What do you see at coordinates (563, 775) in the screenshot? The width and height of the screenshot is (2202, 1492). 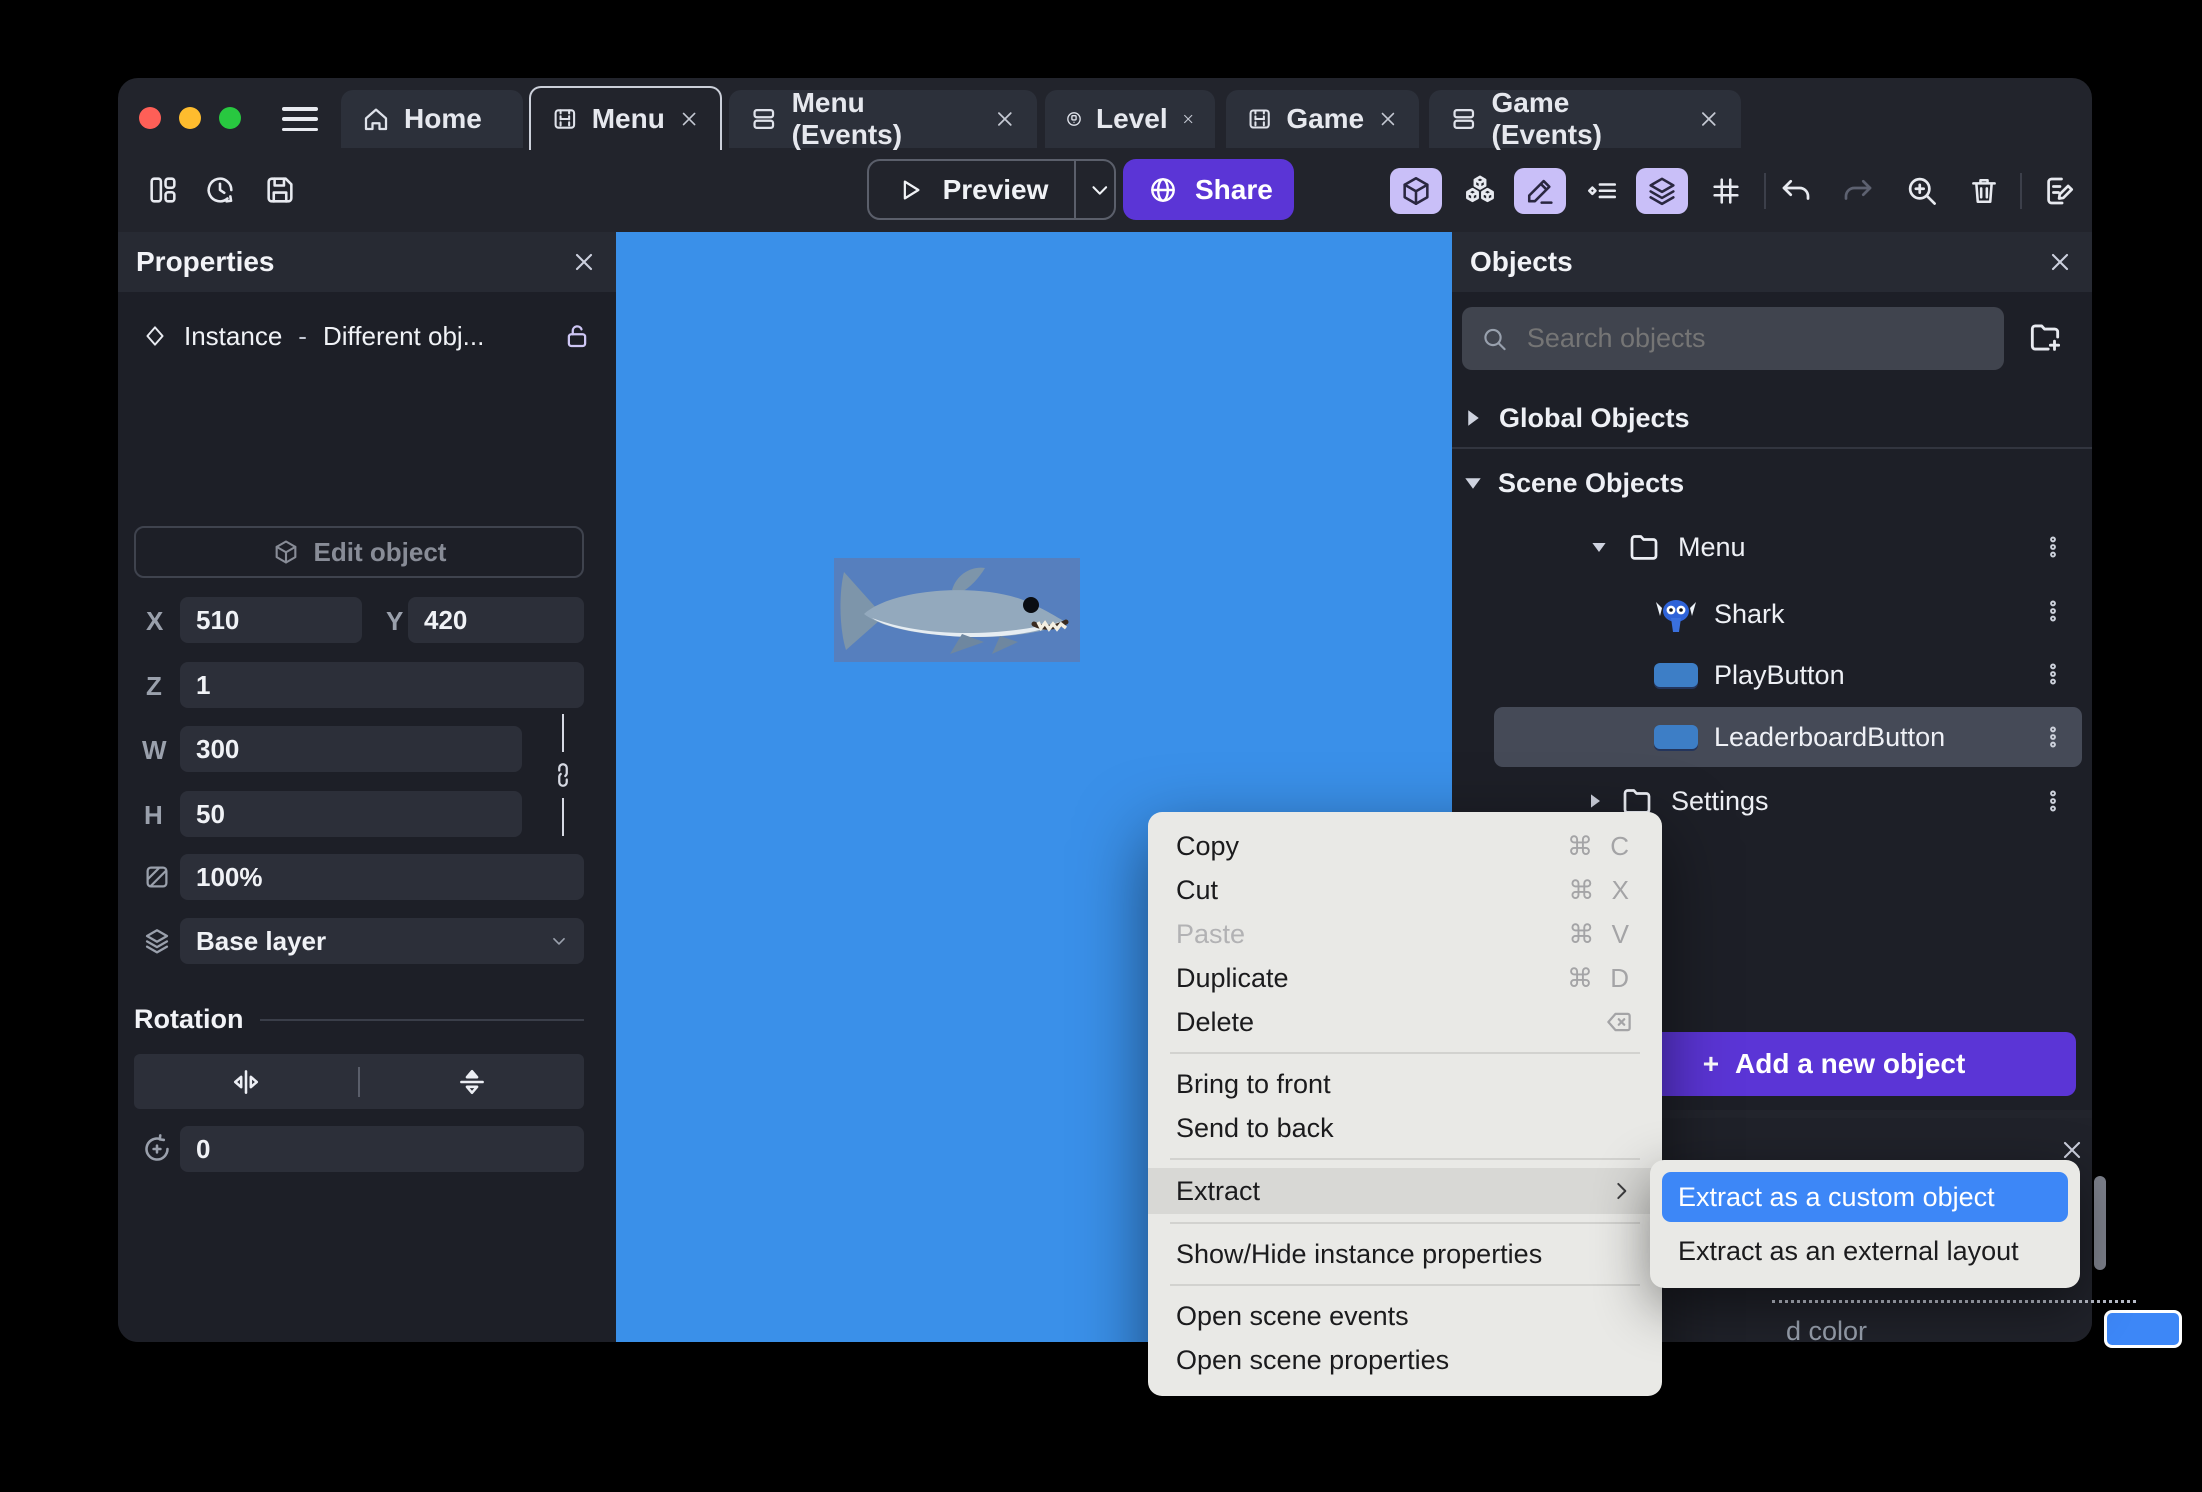 I see `link-wh-icon` at bounding box center [563, 775].